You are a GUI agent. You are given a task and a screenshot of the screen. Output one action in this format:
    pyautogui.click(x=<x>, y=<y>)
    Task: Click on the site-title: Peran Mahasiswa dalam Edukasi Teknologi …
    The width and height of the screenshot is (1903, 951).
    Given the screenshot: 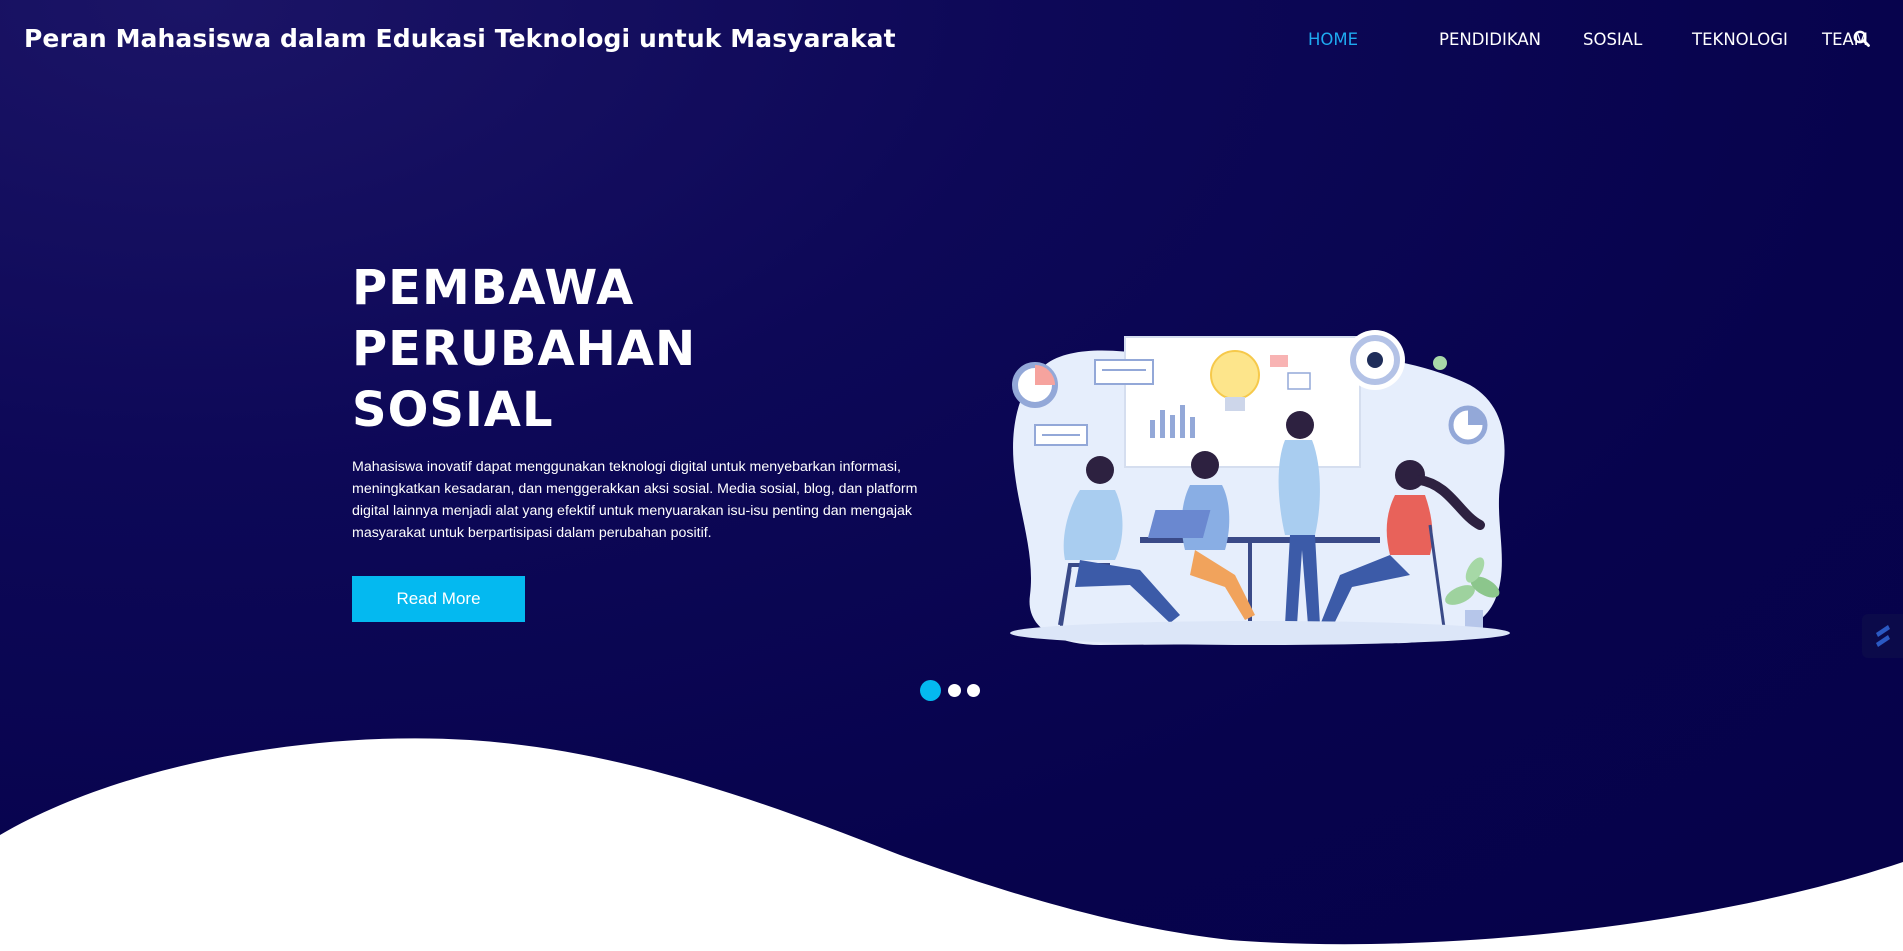 What is the action you would take?
    pyautogui.click(x=460, y=38)
    